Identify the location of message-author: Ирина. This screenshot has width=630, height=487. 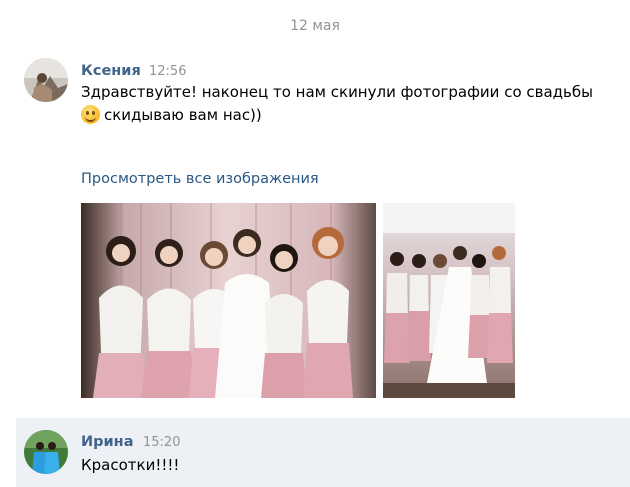
(107, 442).